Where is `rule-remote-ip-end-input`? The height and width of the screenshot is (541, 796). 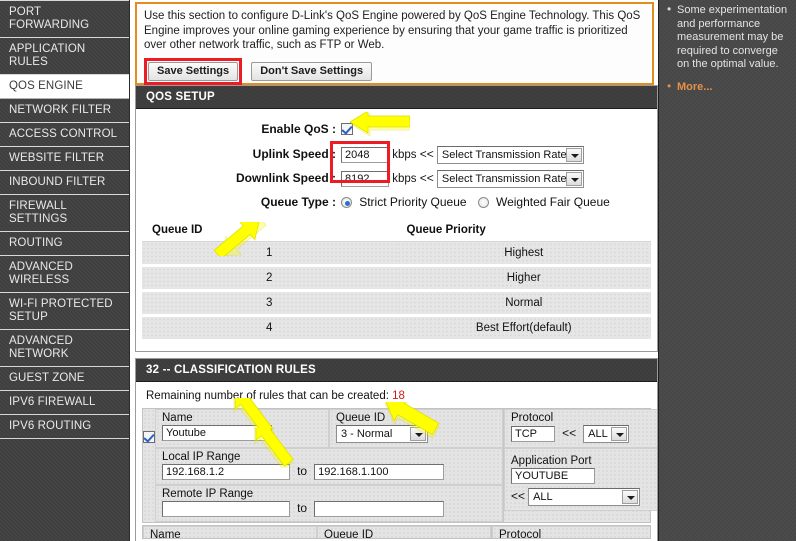
rule-remote-ip-end-input is located at coordinates (379, 509).